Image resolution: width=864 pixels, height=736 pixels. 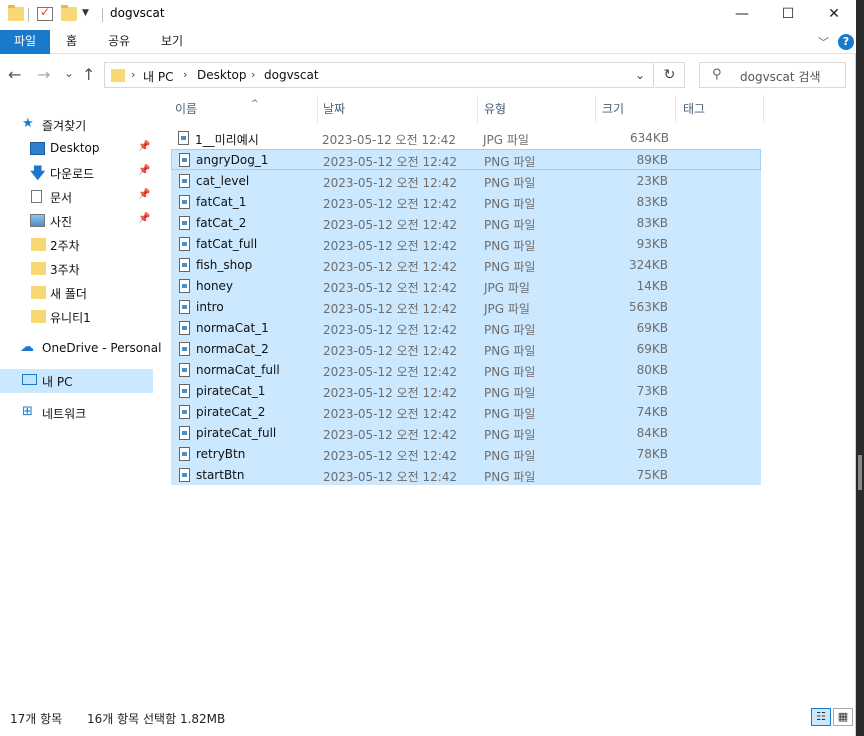 I want to click on file-row: pirateCat_1 2023-05-12 오전 12:42 PNG 파일 73KB, so click(x=466, y=390).